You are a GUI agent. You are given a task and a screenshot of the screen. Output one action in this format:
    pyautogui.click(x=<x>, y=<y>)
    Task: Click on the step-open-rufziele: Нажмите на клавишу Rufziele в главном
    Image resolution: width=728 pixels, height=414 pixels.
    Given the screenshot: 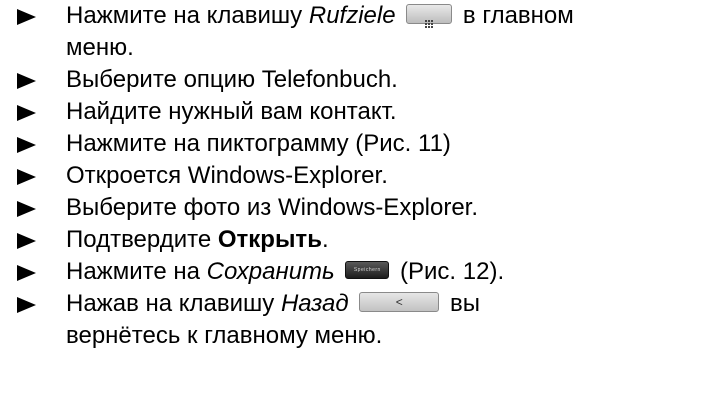 What is the action you would take?
    pyautogui.click(x=364, y=16)
    